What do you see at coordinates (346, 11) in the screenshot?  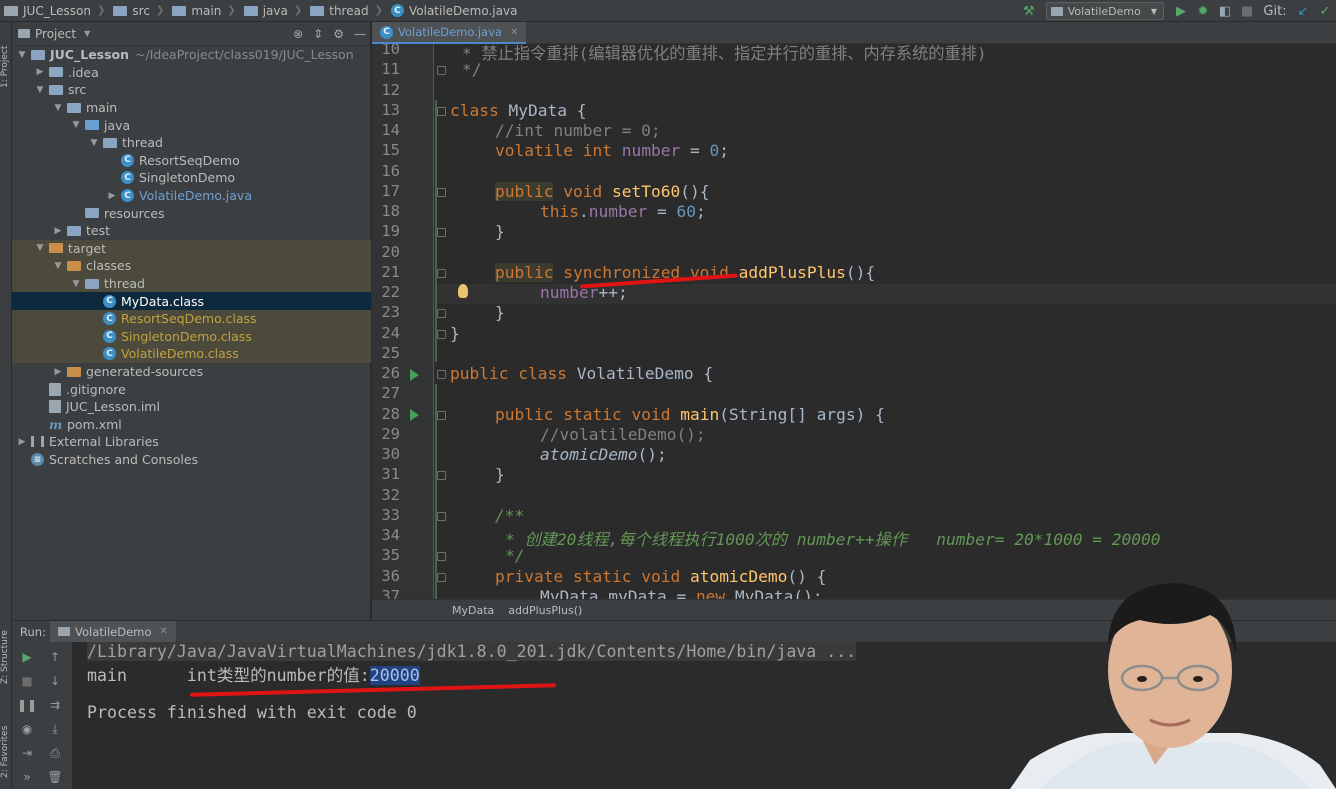 I see `breadcrumb-thread: thread ❯` at bounding box center [346, 11].